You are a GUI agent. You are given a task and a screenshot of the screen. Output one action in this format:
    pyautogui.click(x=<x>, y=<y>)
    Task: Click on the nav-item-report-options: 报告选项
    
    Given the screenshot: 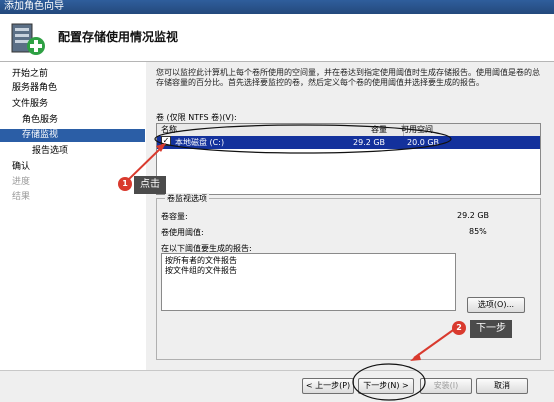 What is the action you would take?
    pyautogui.click(x=50, y=151)
    